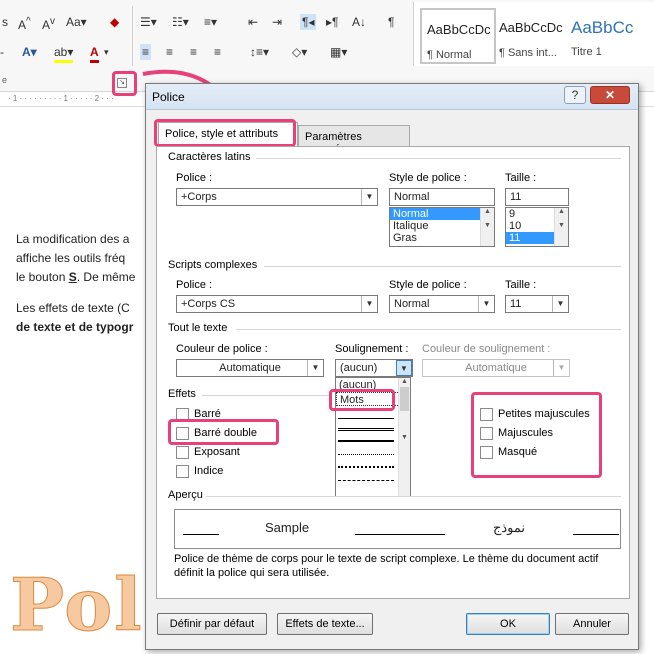  I want to click on underline-label: Soulignement :, so click(372, 349).